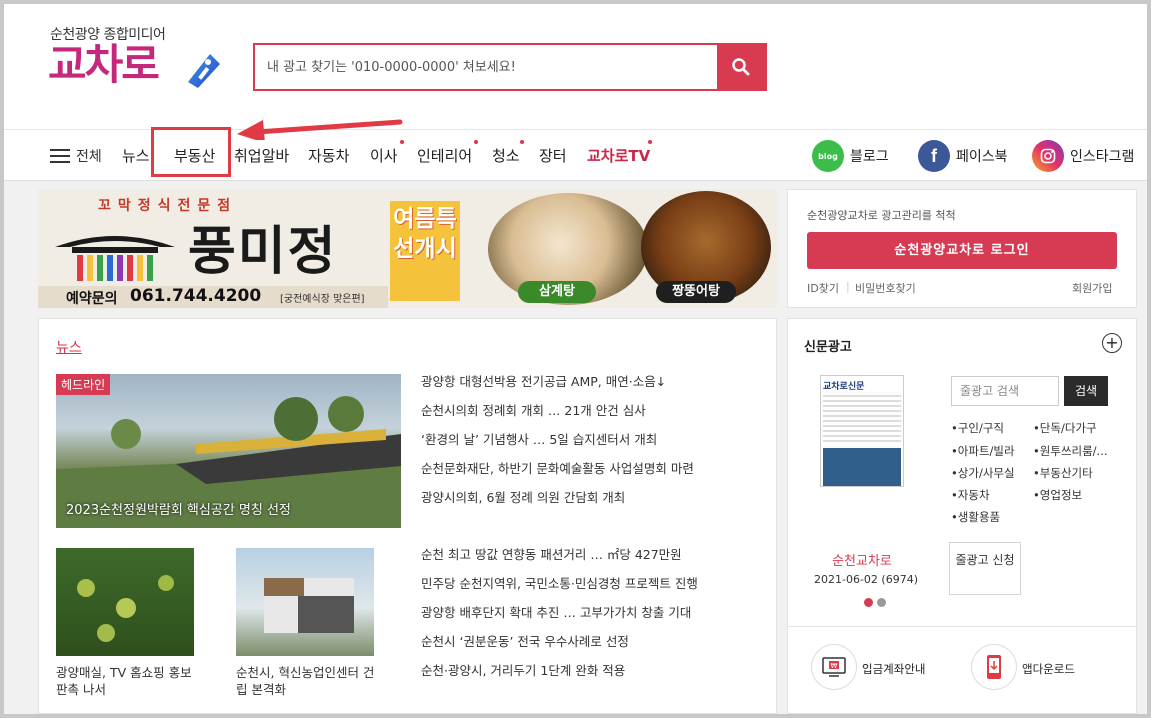 The height and width of the screenshot is (718, 1151). Describe the element at coordinates (962, 670) in the screenshot. I see `bottom-links: ₩ 입금계좌안내 앱다운로드` at that location.